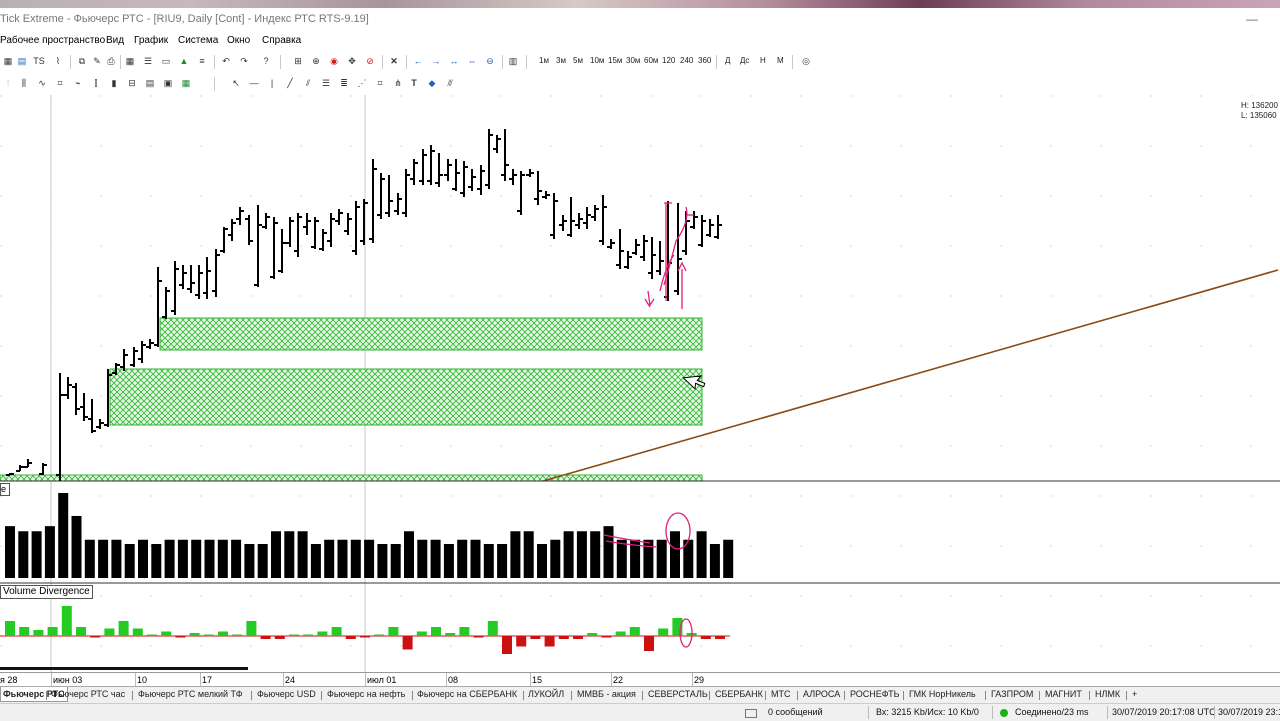  What do you see at coordinates (352, 61) in the screenshot?
I see `pan-icon: ✥` at bounding box center [352, 61].